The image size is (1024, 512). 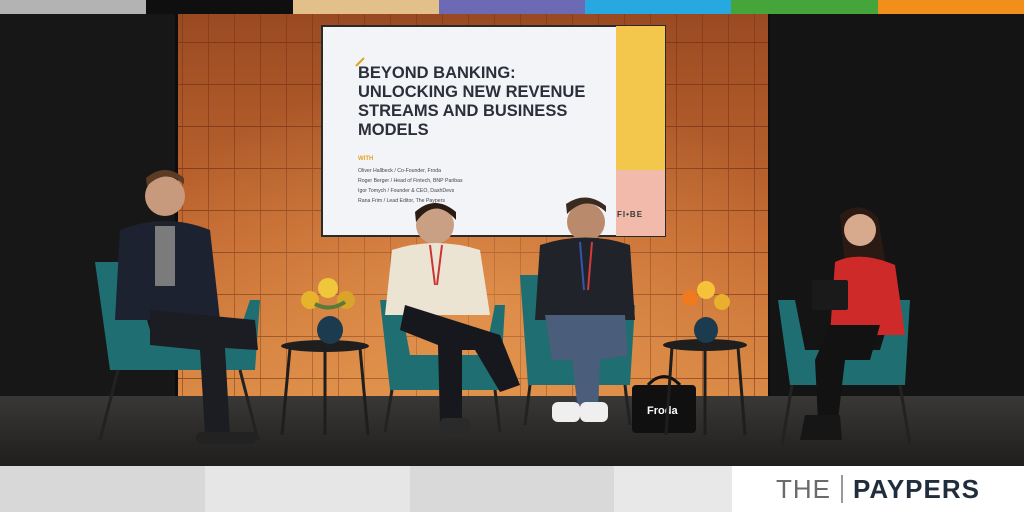 What do you see at coordinates (393, 130) in the screenshot?
I see `screen-title-line-4: MODELS` at bounding box center [393, 130].